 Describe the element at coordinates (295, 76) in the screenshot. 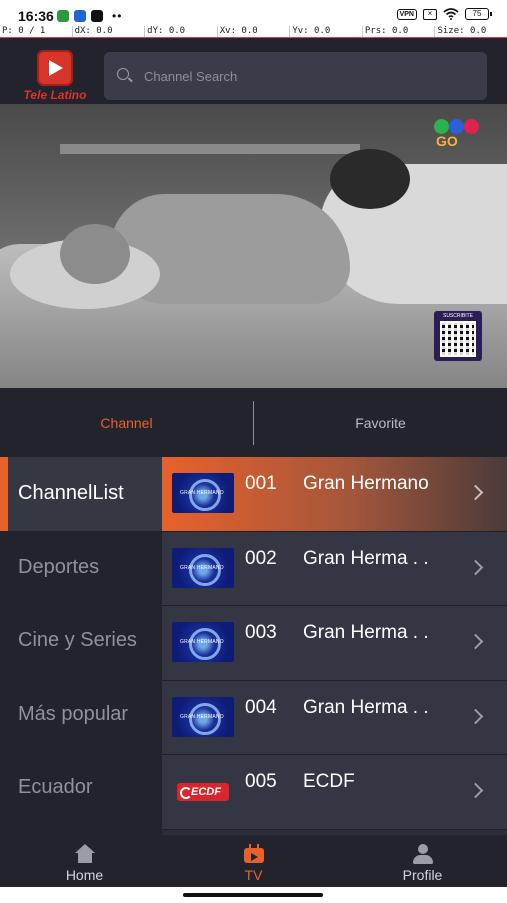

I see `channel-search-input: Channel Search` at that location.